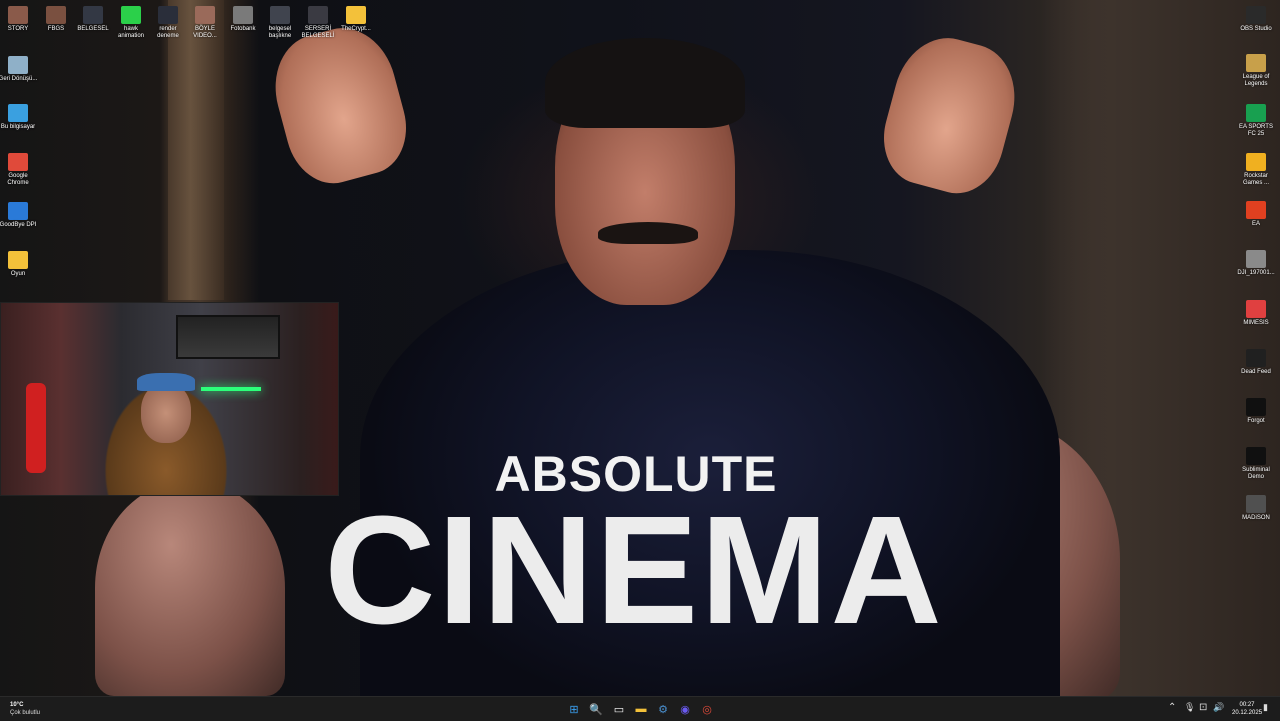  I want to click on desktop-icon: EA SPORTS FC 25, so click(1256, 121).